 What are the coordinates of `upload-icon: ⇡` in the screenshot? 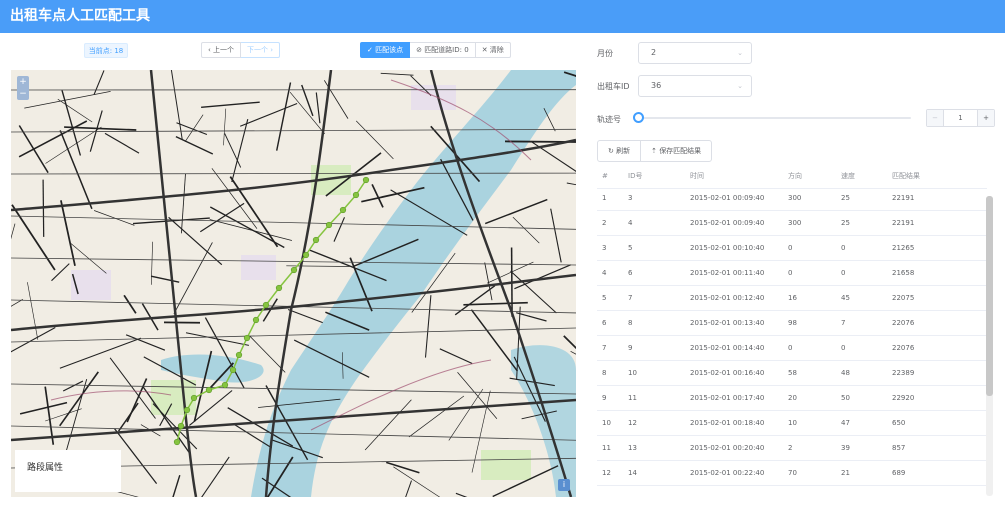 It's located at (655, 151).